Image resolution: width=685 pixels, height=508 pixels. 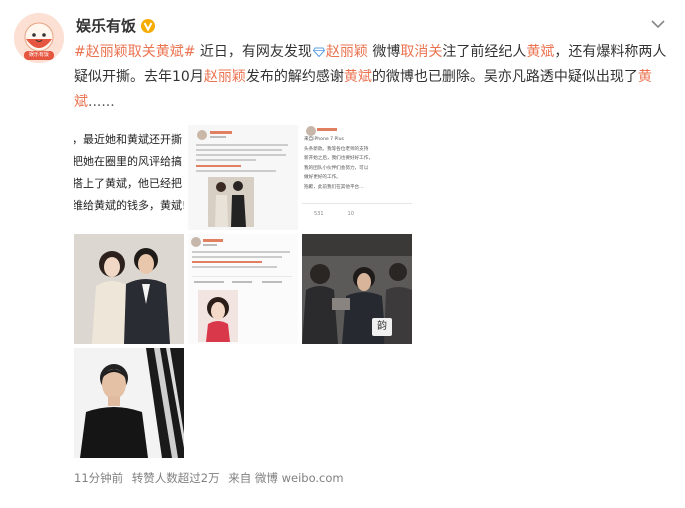 I want to click on image-text-line: 做好更好的工作。, so click(x=322, y=177).